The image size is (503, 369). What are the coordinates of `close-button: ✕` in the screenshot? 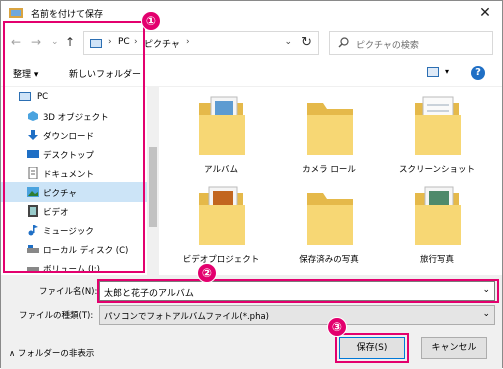 It's located at (485, 13).